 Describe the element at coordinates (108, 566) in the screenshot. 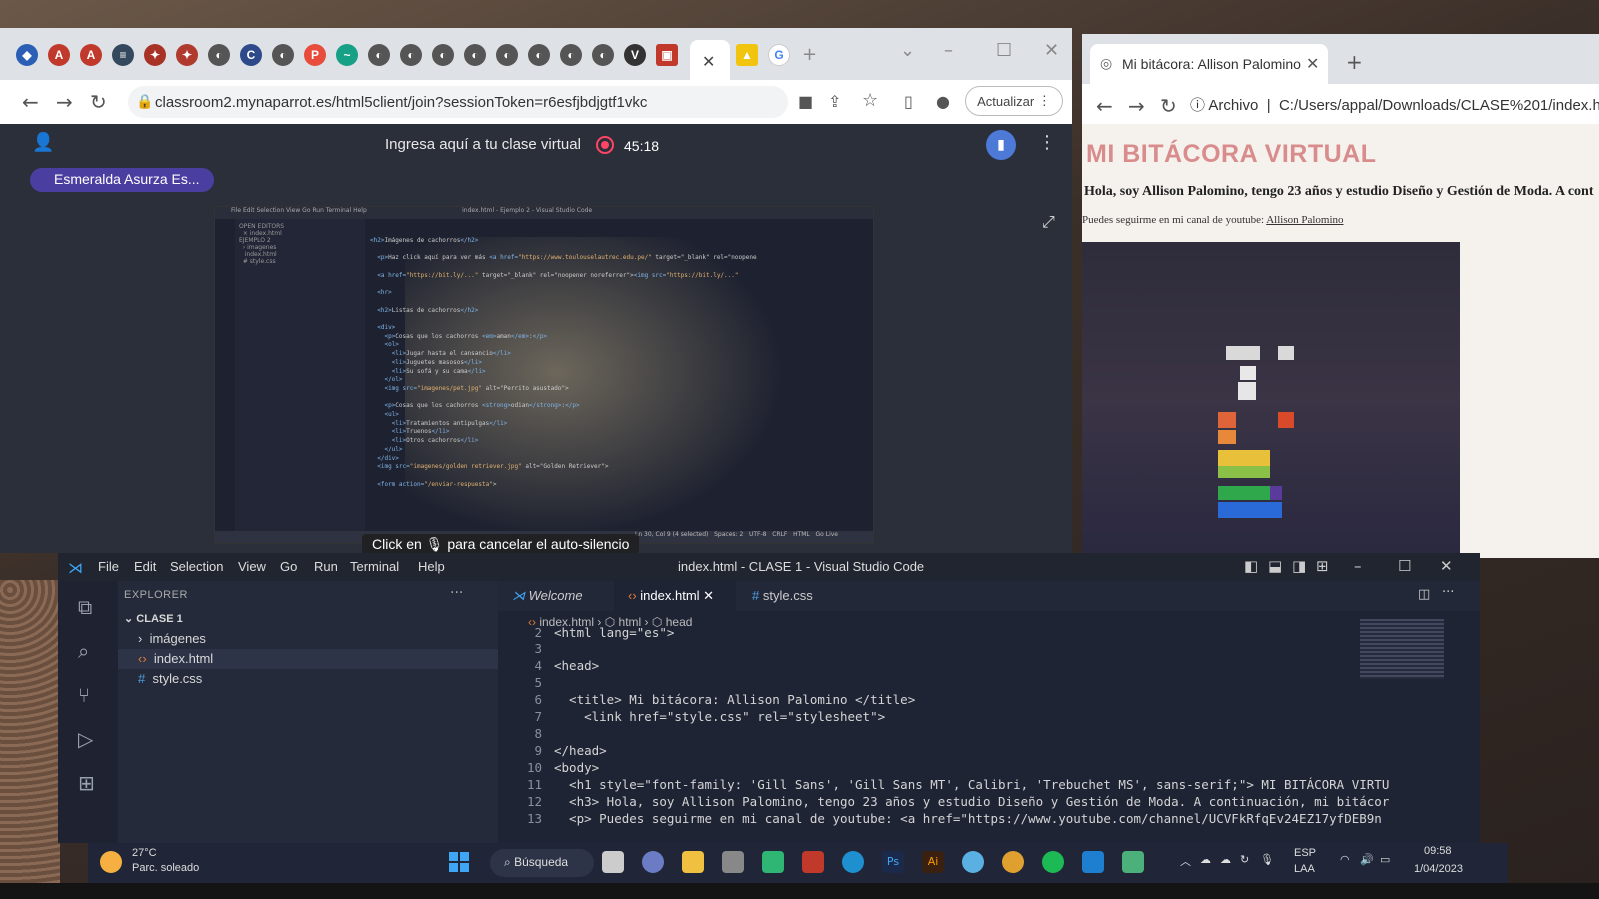

I see `menu-file: File` at that location.